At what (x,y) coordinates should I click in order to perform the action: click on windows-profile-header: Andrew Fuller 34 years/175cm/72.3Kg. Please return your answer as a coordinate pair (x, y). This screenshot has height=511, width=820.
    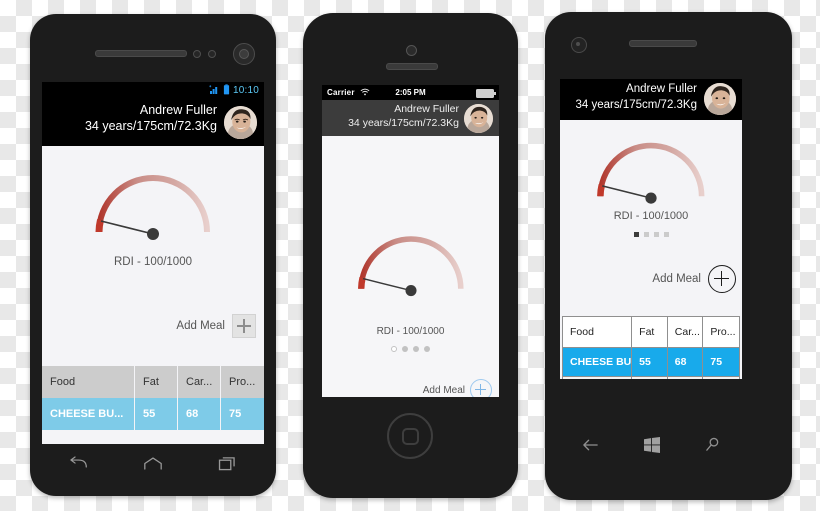
    Looking at the image, I should click on (651, 99).